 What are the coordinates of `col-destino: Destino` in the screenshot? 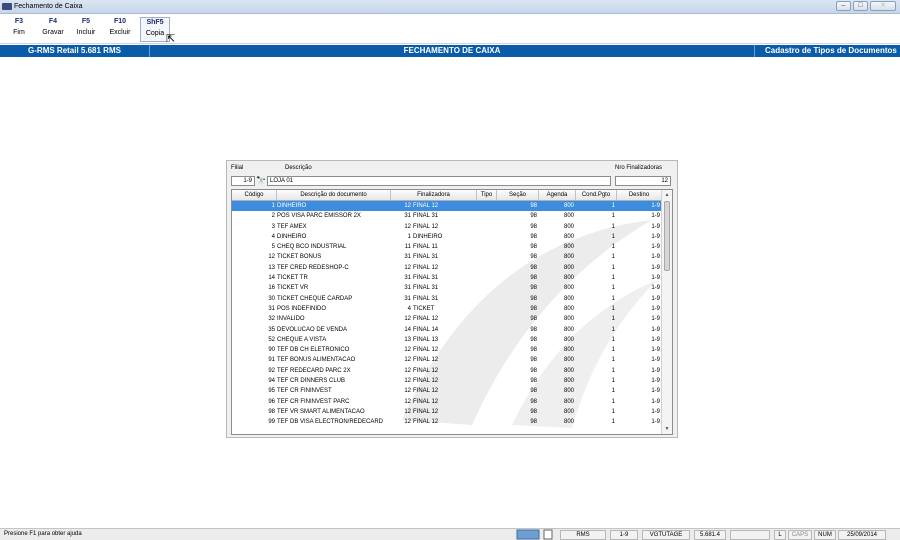 It's located at (639, 195).